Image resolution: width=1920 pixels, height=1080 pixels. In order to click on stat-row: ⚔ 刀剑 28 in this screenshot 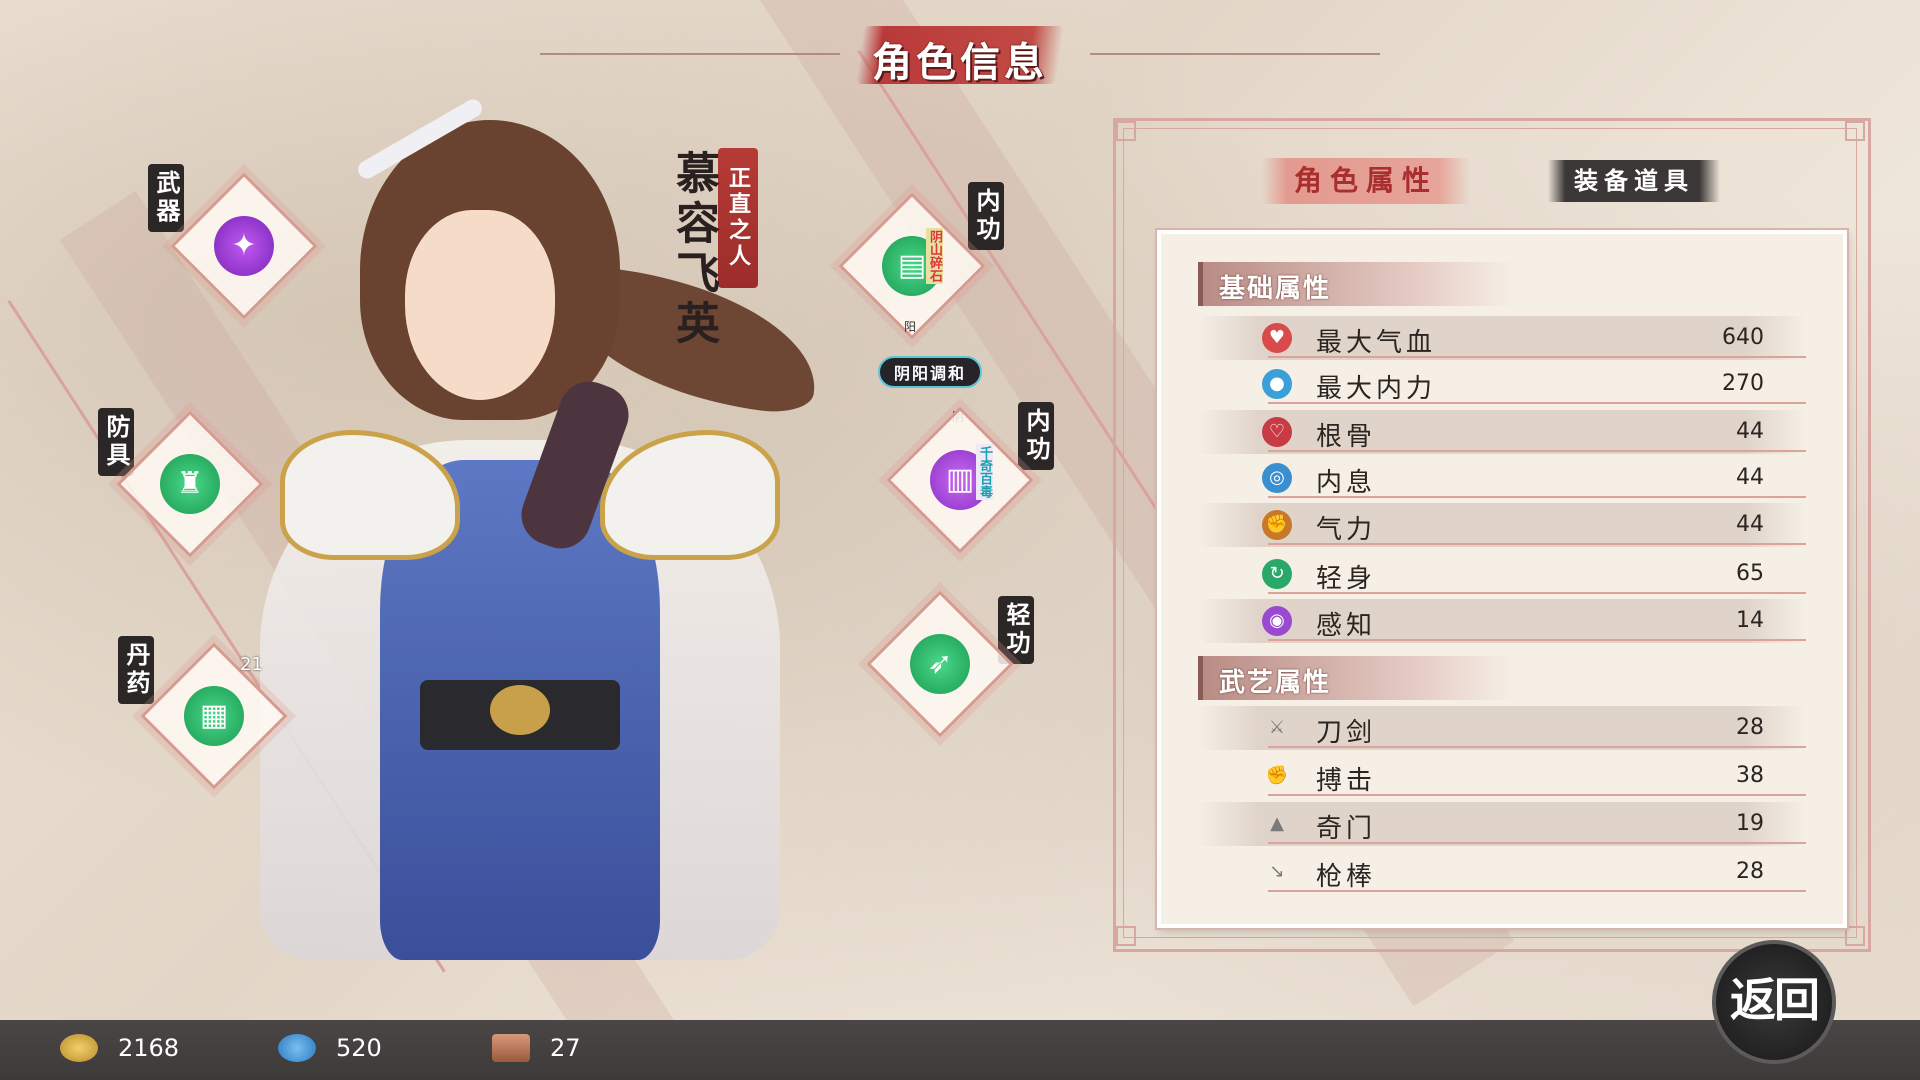, I will do `click(1502, 728)`.